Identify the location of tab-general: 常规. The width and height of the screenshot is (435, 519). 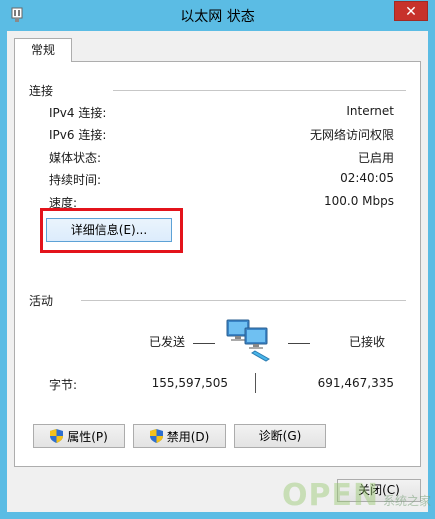
(43, 50).